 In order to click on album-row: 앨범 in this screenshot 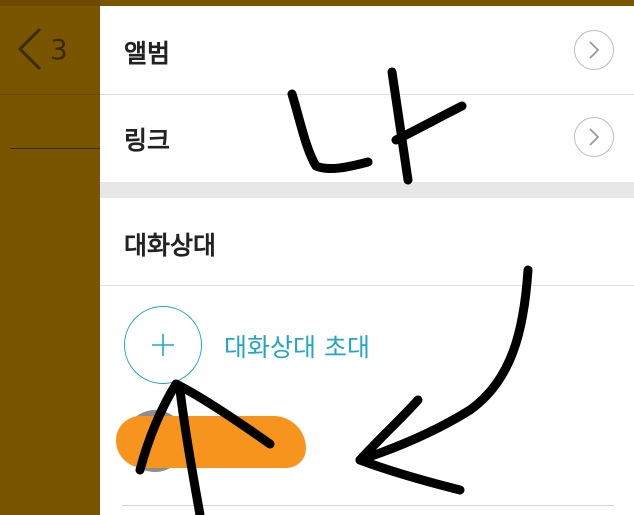, I will do `click(367, 50)`.